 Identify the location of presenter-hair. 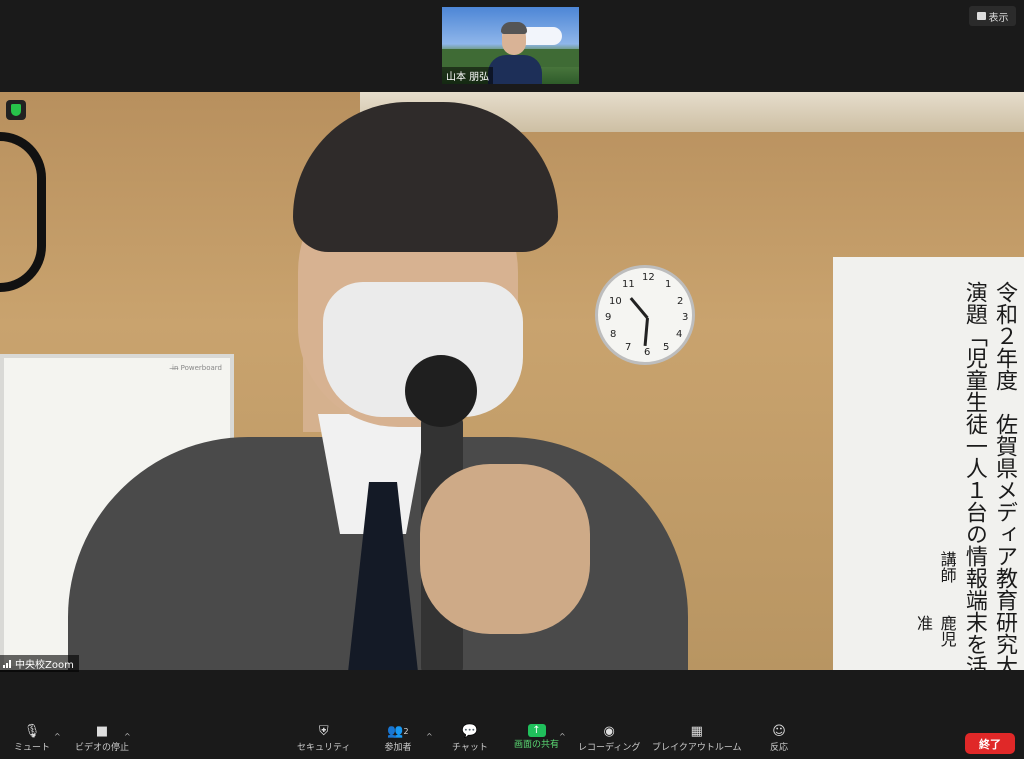
(425, 177).